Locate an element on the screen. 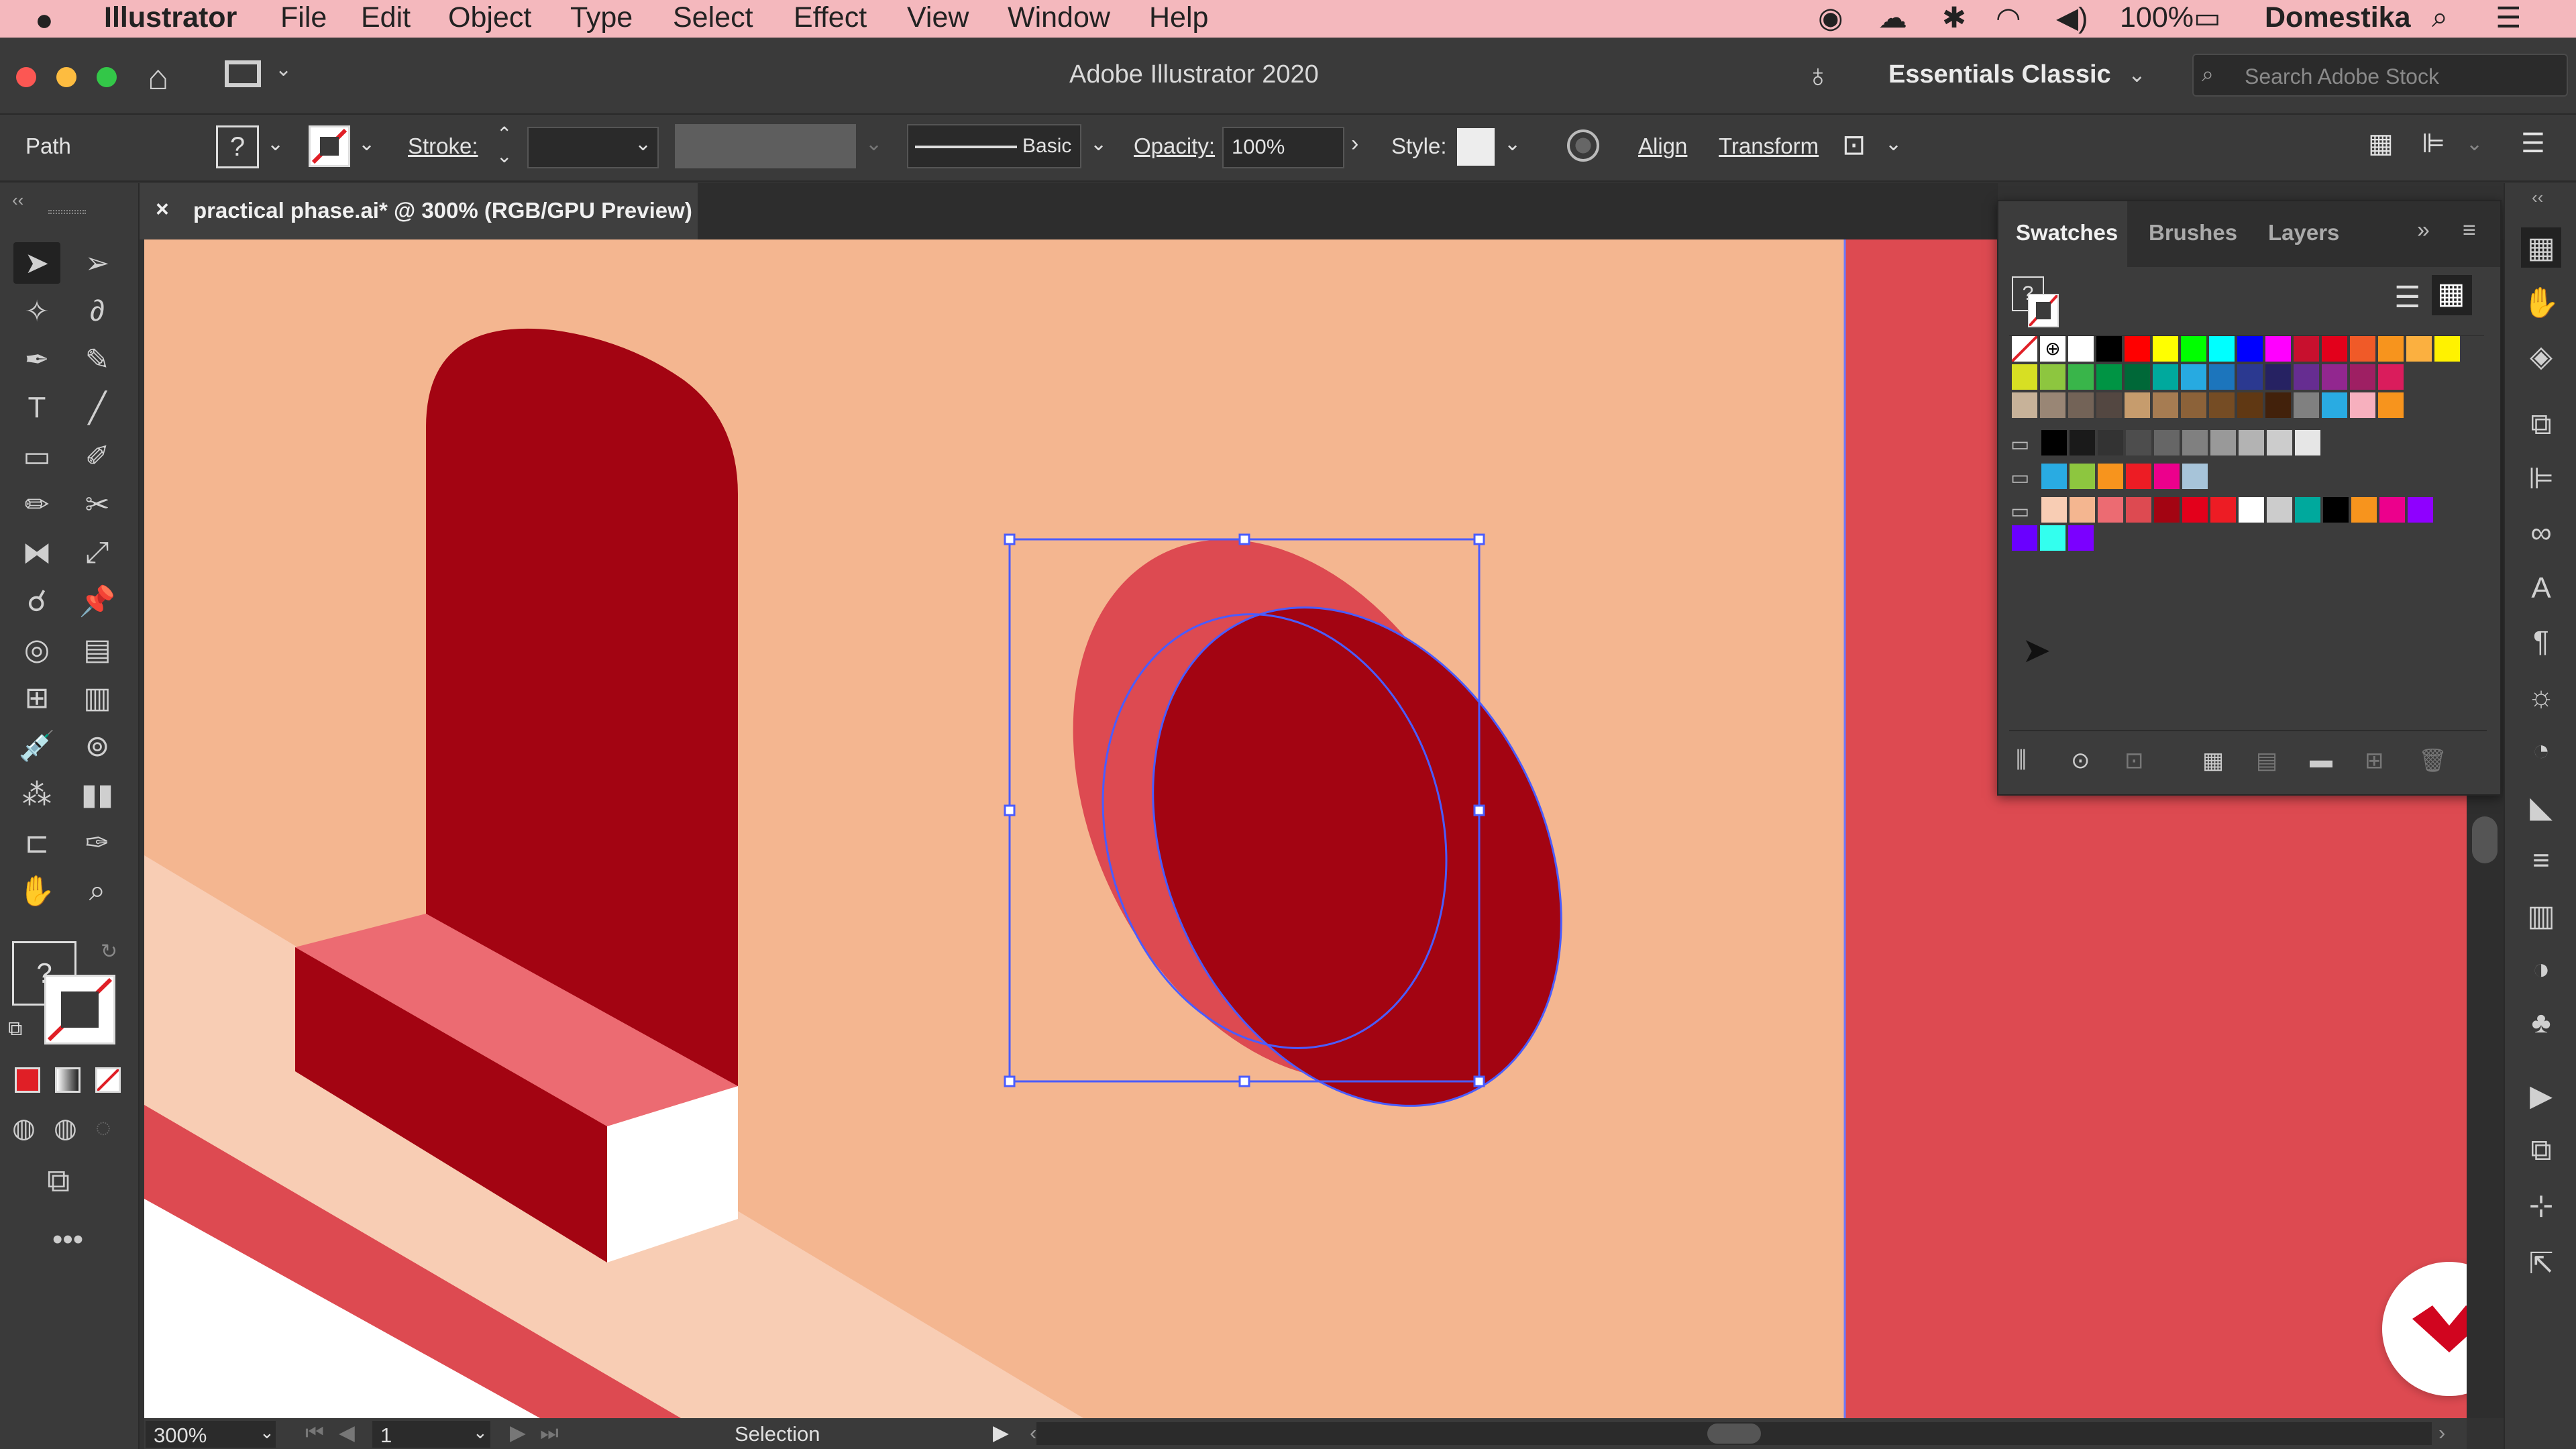 This screenshot has width=2576, height=1449. opacity-label: Opacity: is located at coordinates (1174, 146).